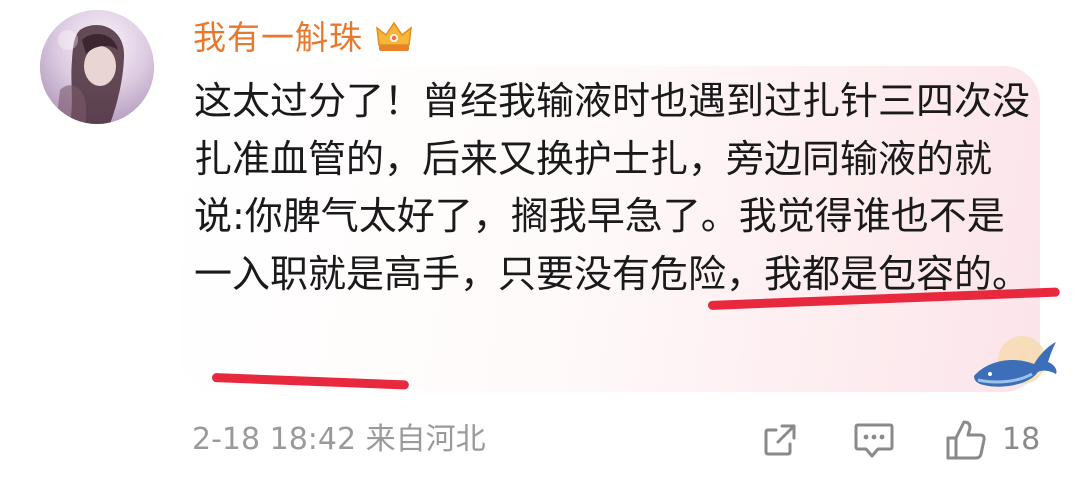 This screenshot has width=1080, height=485. I want to click on avatar-image, so click(97, 67).